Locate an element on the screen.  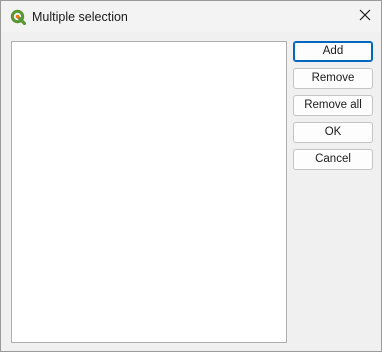
add-button: Add is located at coordinates (333, 51).